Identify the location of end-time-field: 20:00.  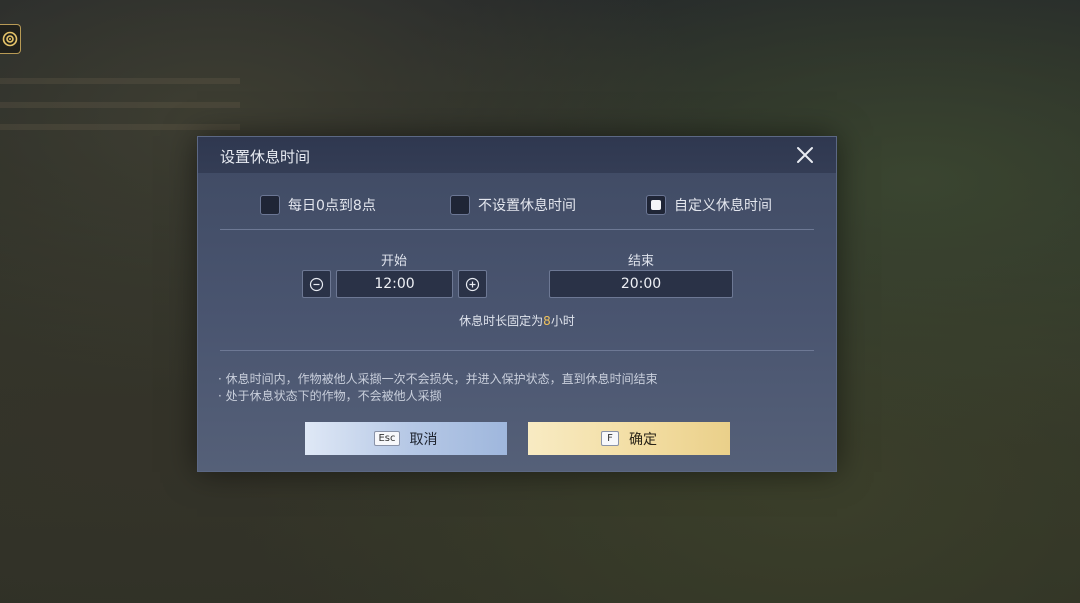
(641, 284).